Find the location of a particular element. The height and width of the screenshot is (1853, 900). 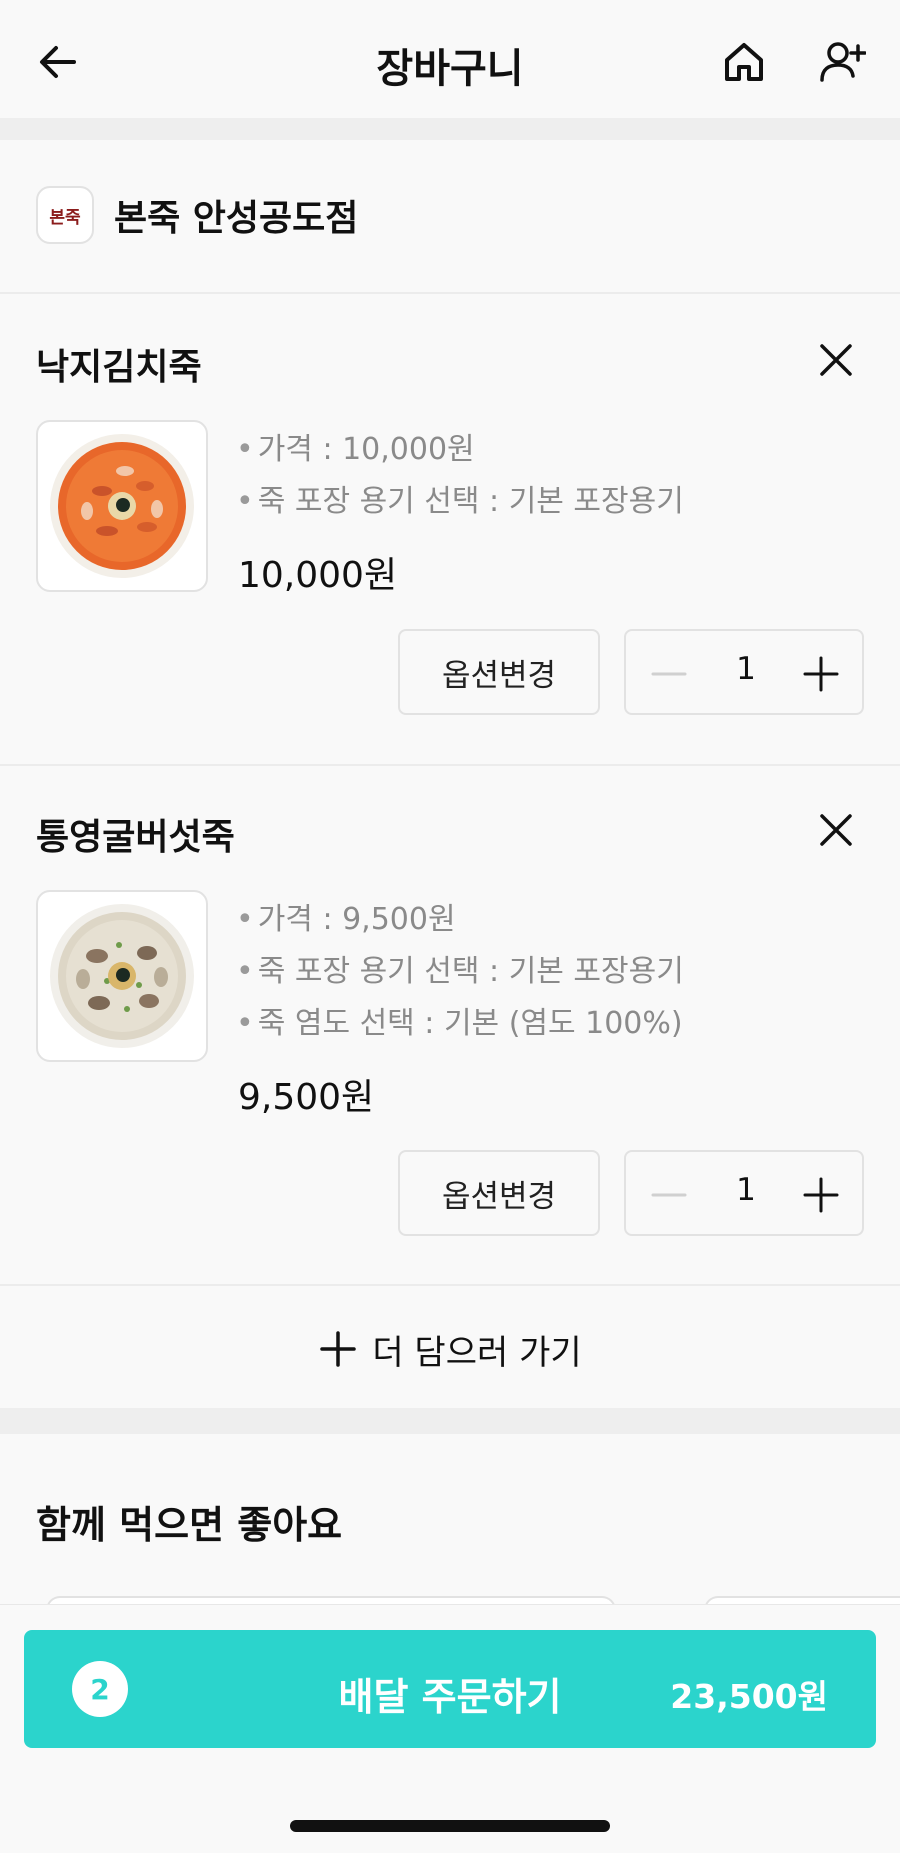

item-option-text: 죽 염도 선택 : 기본 (염도 100%) is located at coordinates (470, 1023).